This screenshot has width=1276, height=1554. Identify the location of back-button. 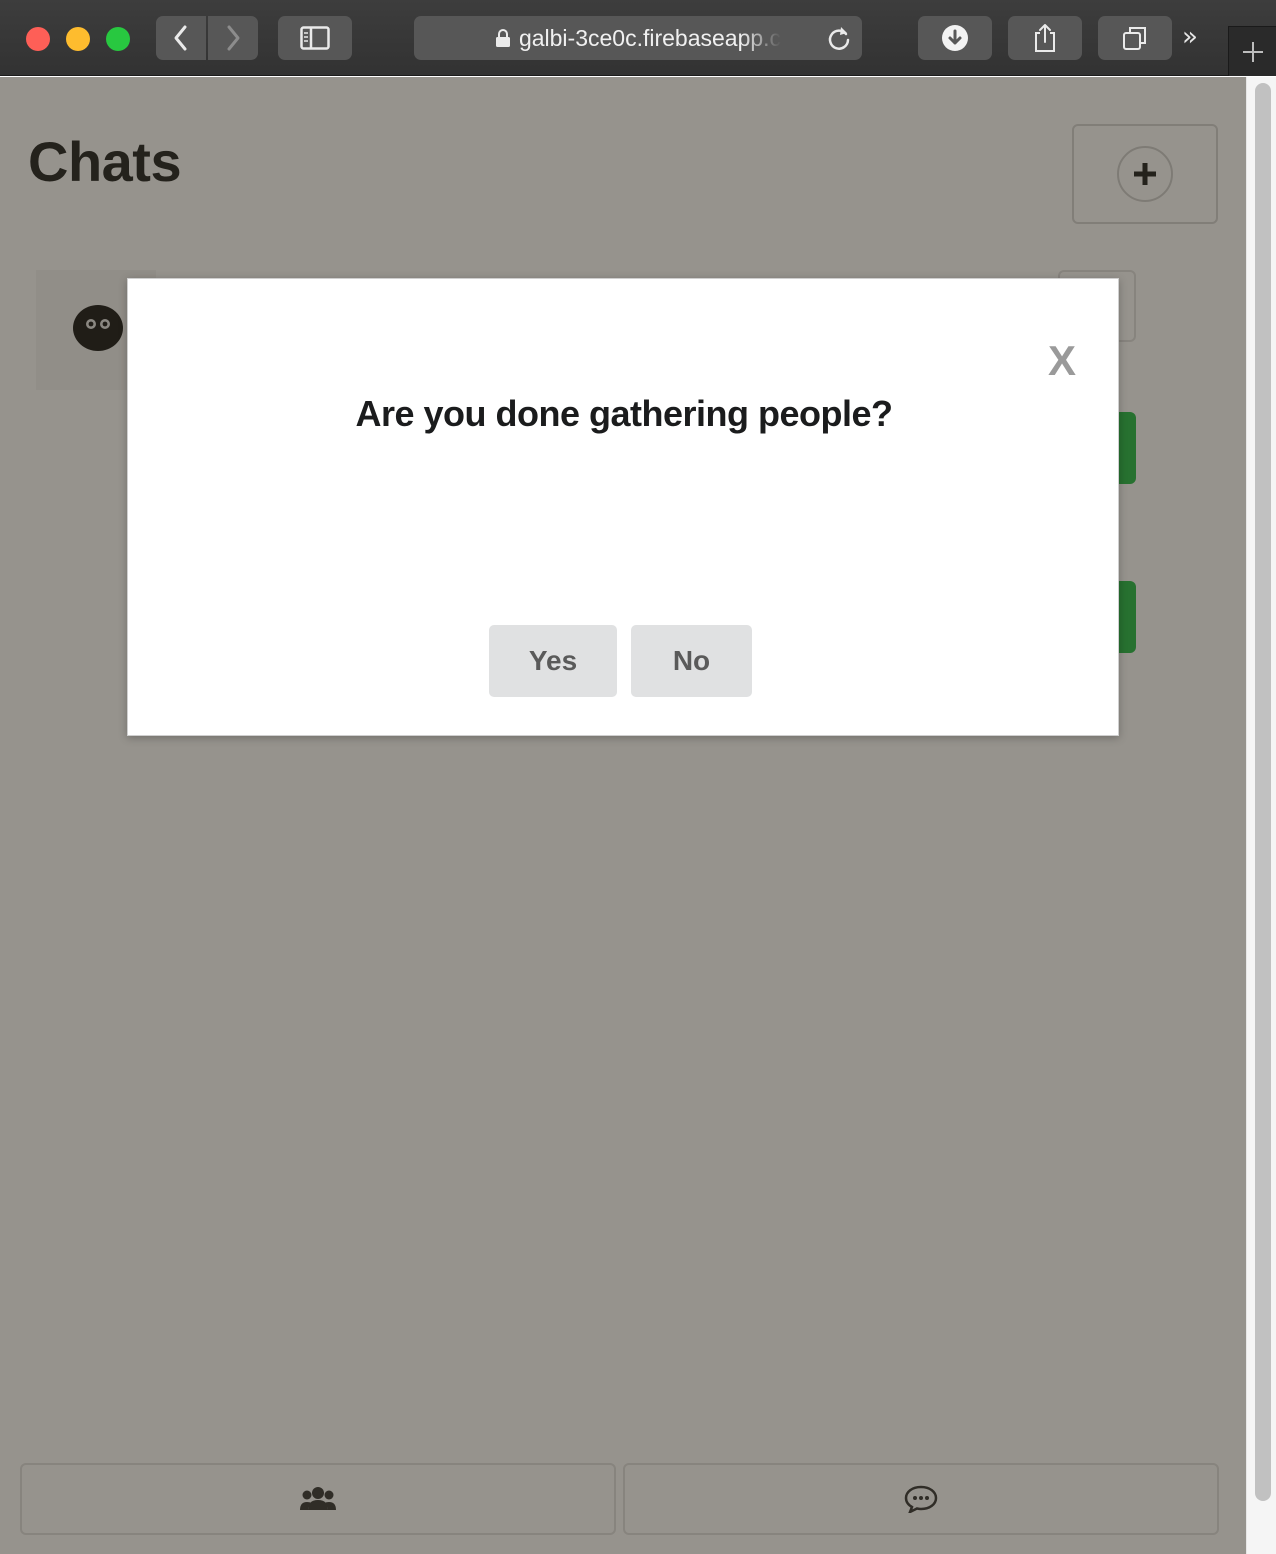
(181, 38).